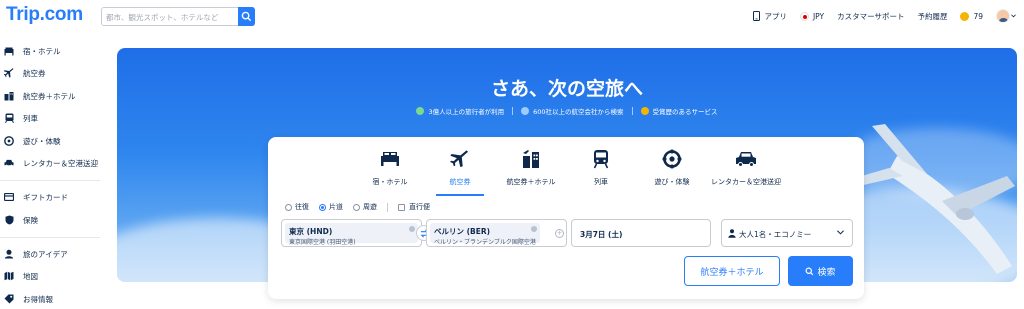 This screenshot has height=309, width=1024. Describe the element at coordinates (370, 207) in the screenshot. I see `option-label: 周遊` at that location.